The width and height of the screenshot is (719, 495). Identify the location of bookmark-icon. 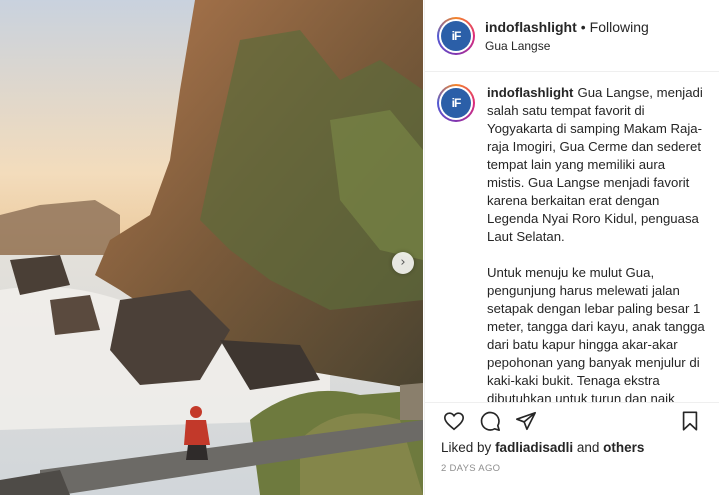
(690, 420).